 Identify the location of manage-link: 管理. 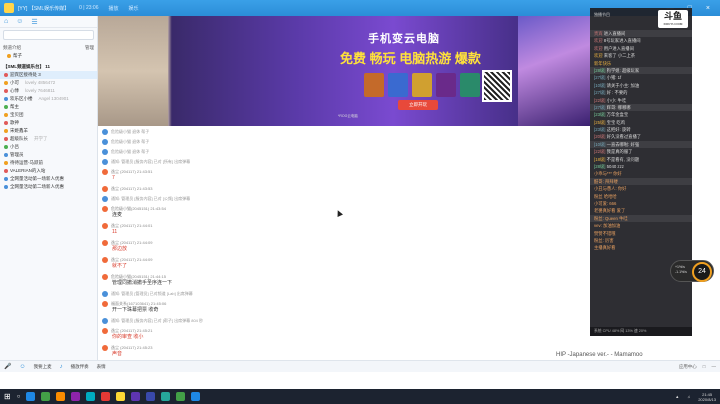
(89, 48).